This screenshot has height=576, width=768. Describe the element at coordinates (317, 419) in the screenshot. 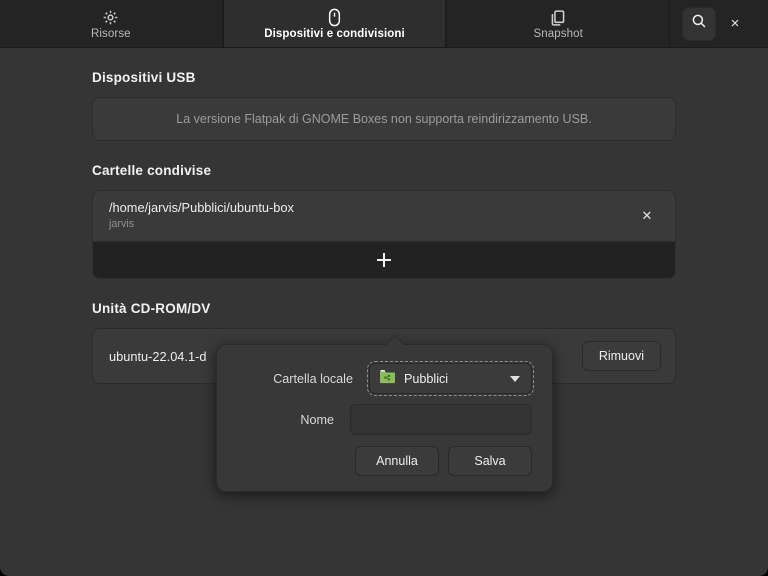

I see `name-label: Nome` at that location.